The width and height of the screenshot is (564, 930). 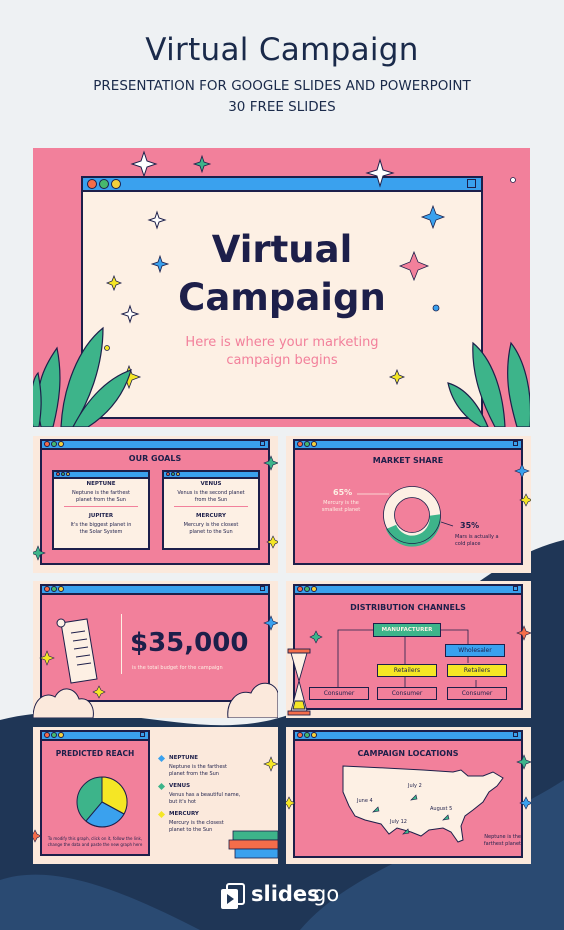 What do you see at coordinates (82, 376) in the screenshot?
I see `plant-left` at bounding box center [82, 376].